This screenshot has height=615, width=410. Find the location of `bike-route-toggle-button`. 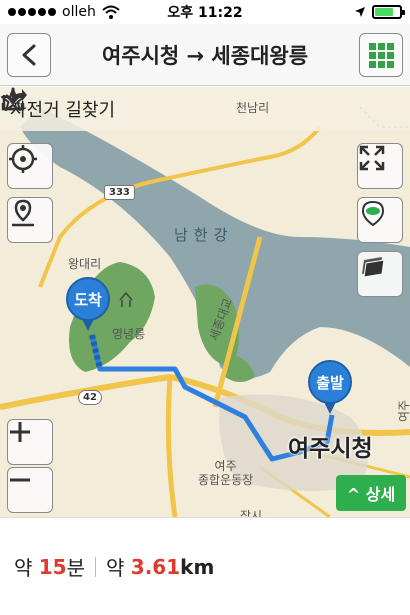

bike-route-toggle-button is located at coordinates (380, 220).